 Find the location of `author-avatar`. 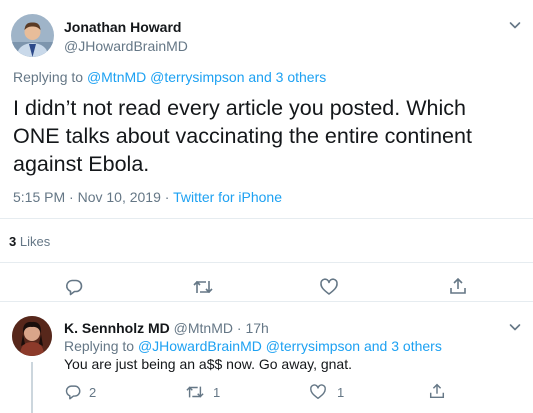

author-avatar is located at coordinates (32, 35).